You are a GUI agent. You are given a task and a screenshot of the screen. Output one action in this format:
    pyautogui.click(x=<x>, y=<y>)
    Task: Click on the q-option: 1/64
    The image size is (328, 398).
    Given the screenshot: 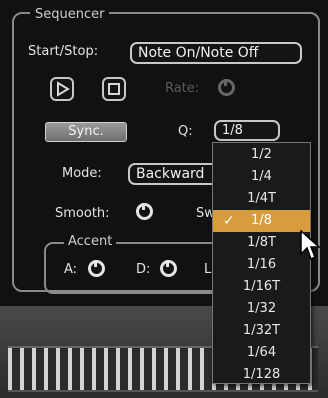 What is the action you would take?
    pyautogui.click(x=261, y=353)
    